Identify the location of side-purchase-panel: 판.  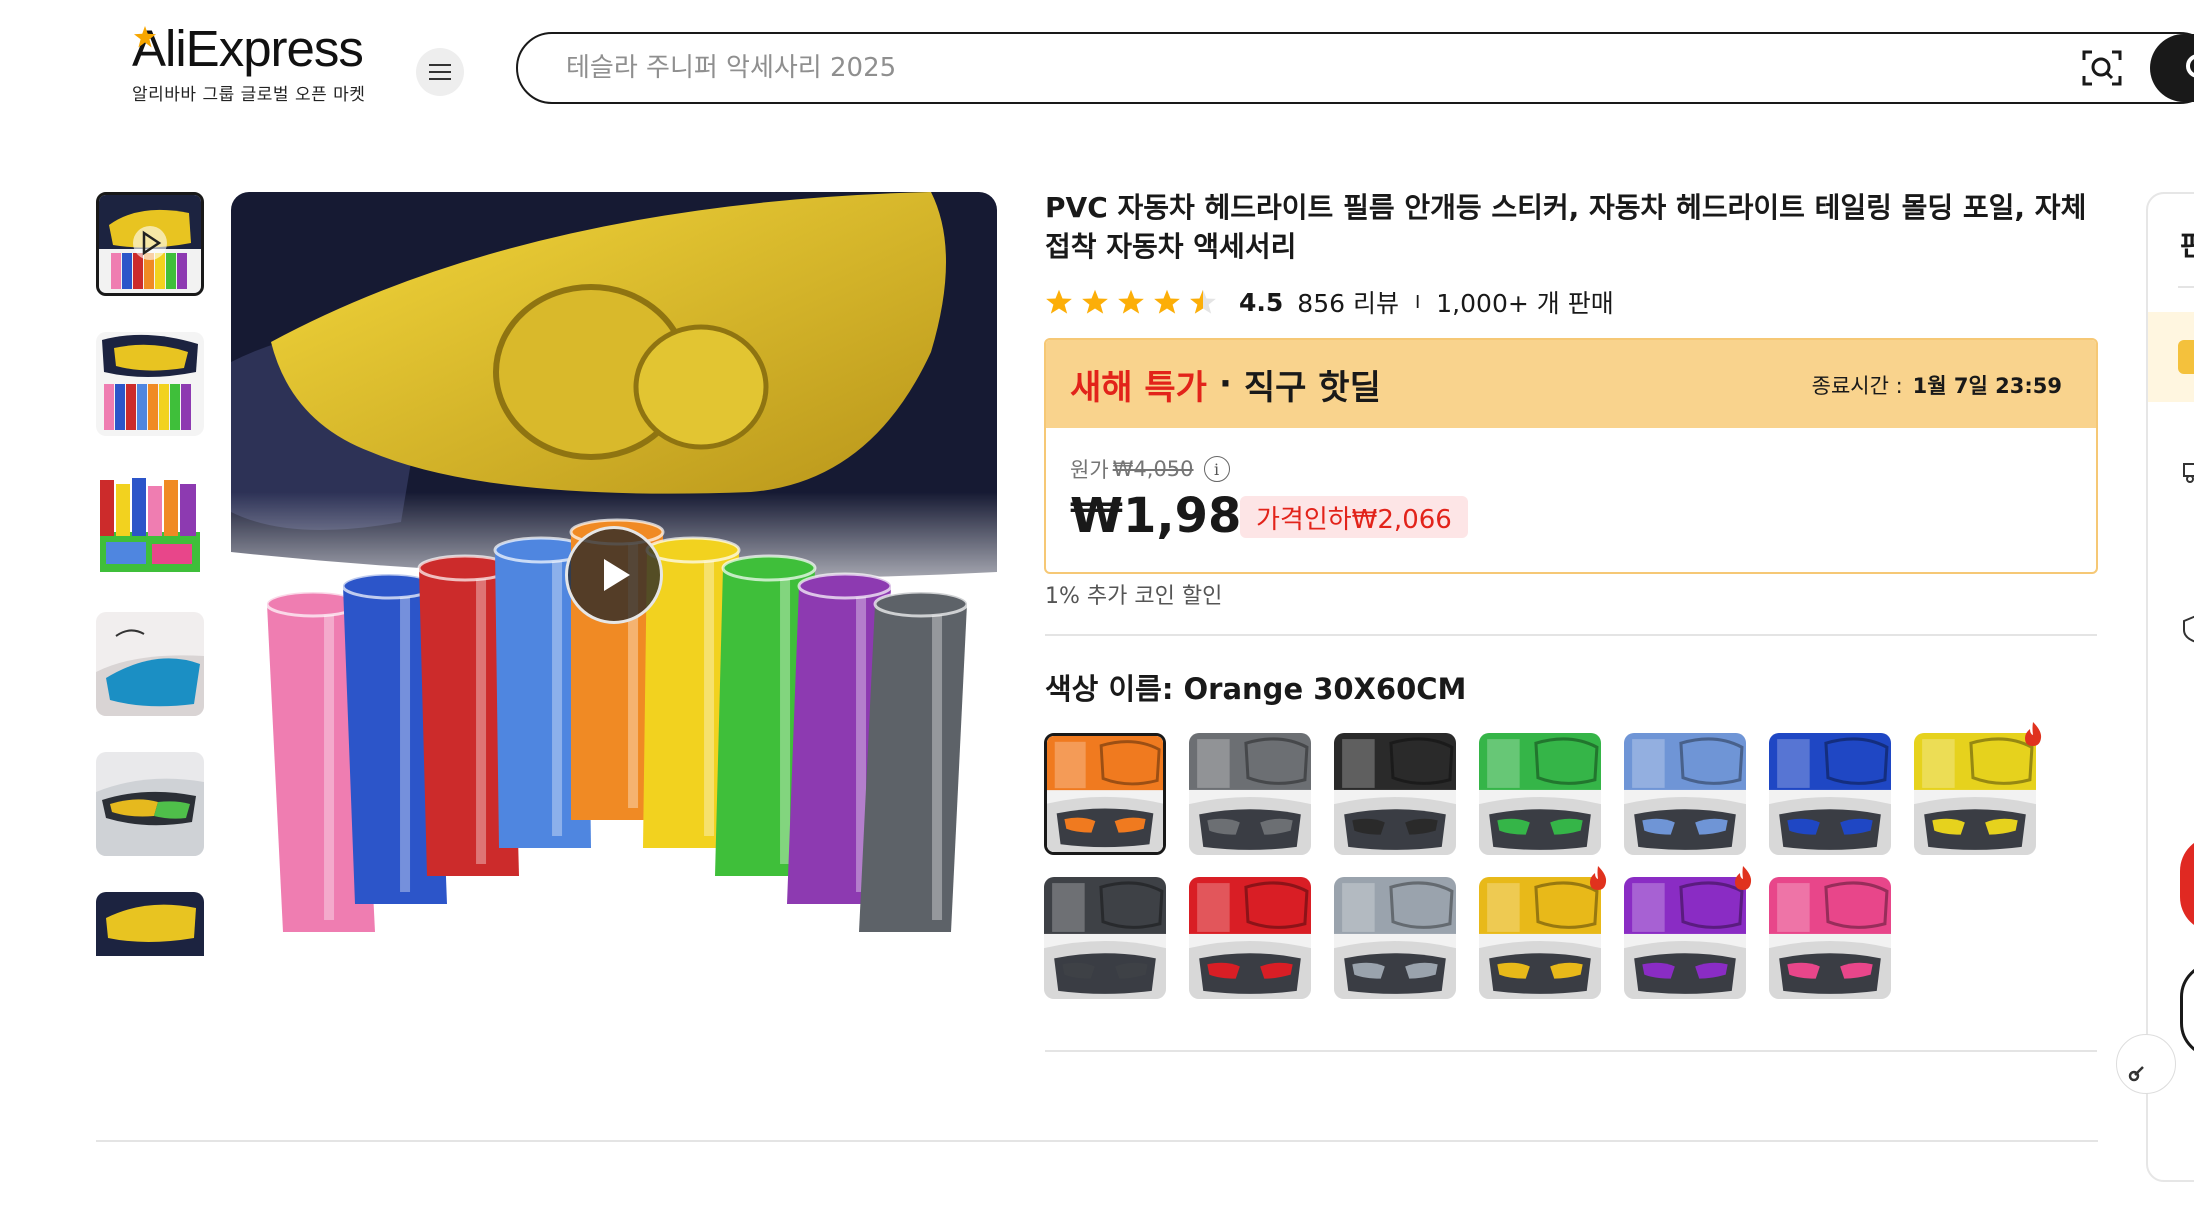
(2170, 687).